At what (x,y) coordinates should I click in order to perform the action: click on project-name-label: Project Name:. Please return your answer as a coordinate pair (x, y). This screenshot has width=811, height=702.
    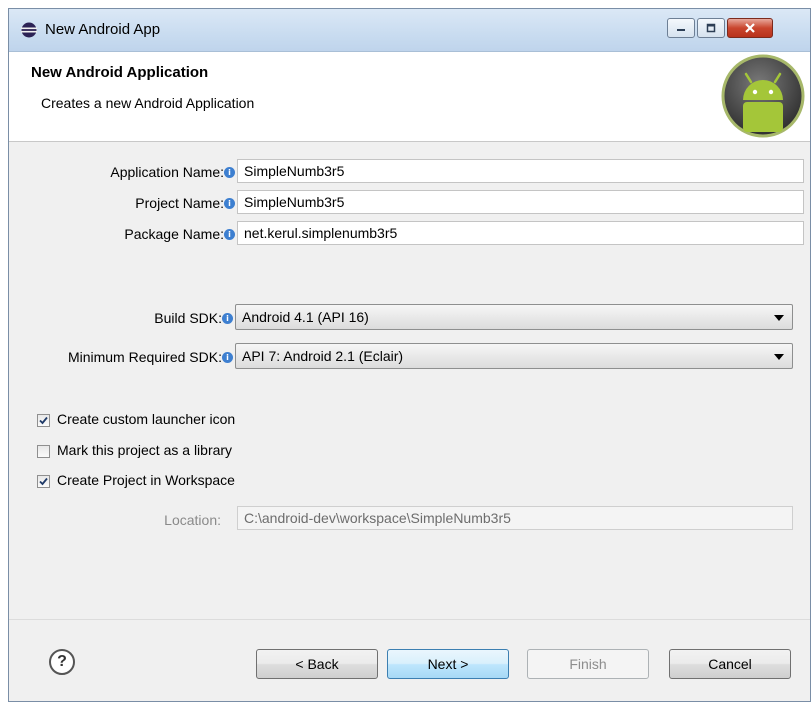
    Looking at the image, I should click on (179, 203).